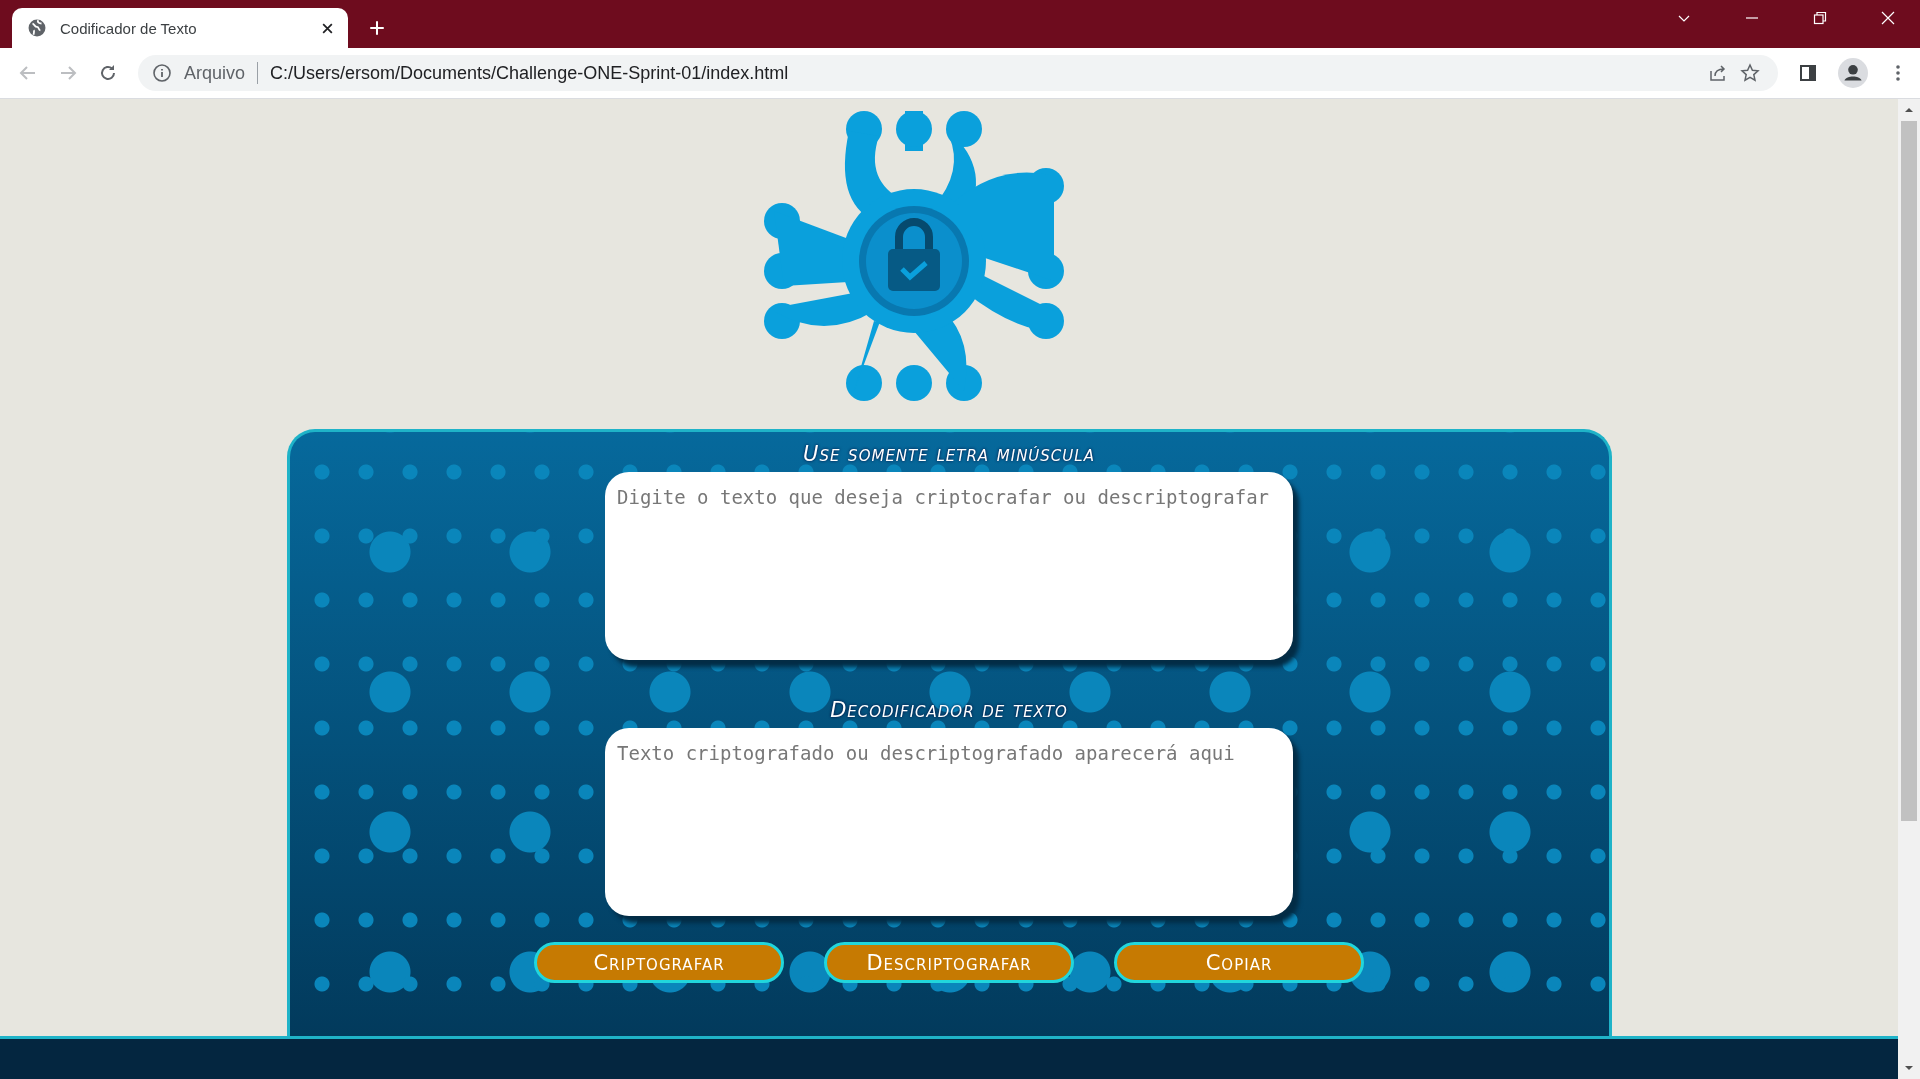  Describe the element at coordinates (1718, 73) in the screenshot. I see `share-icon` at that location.